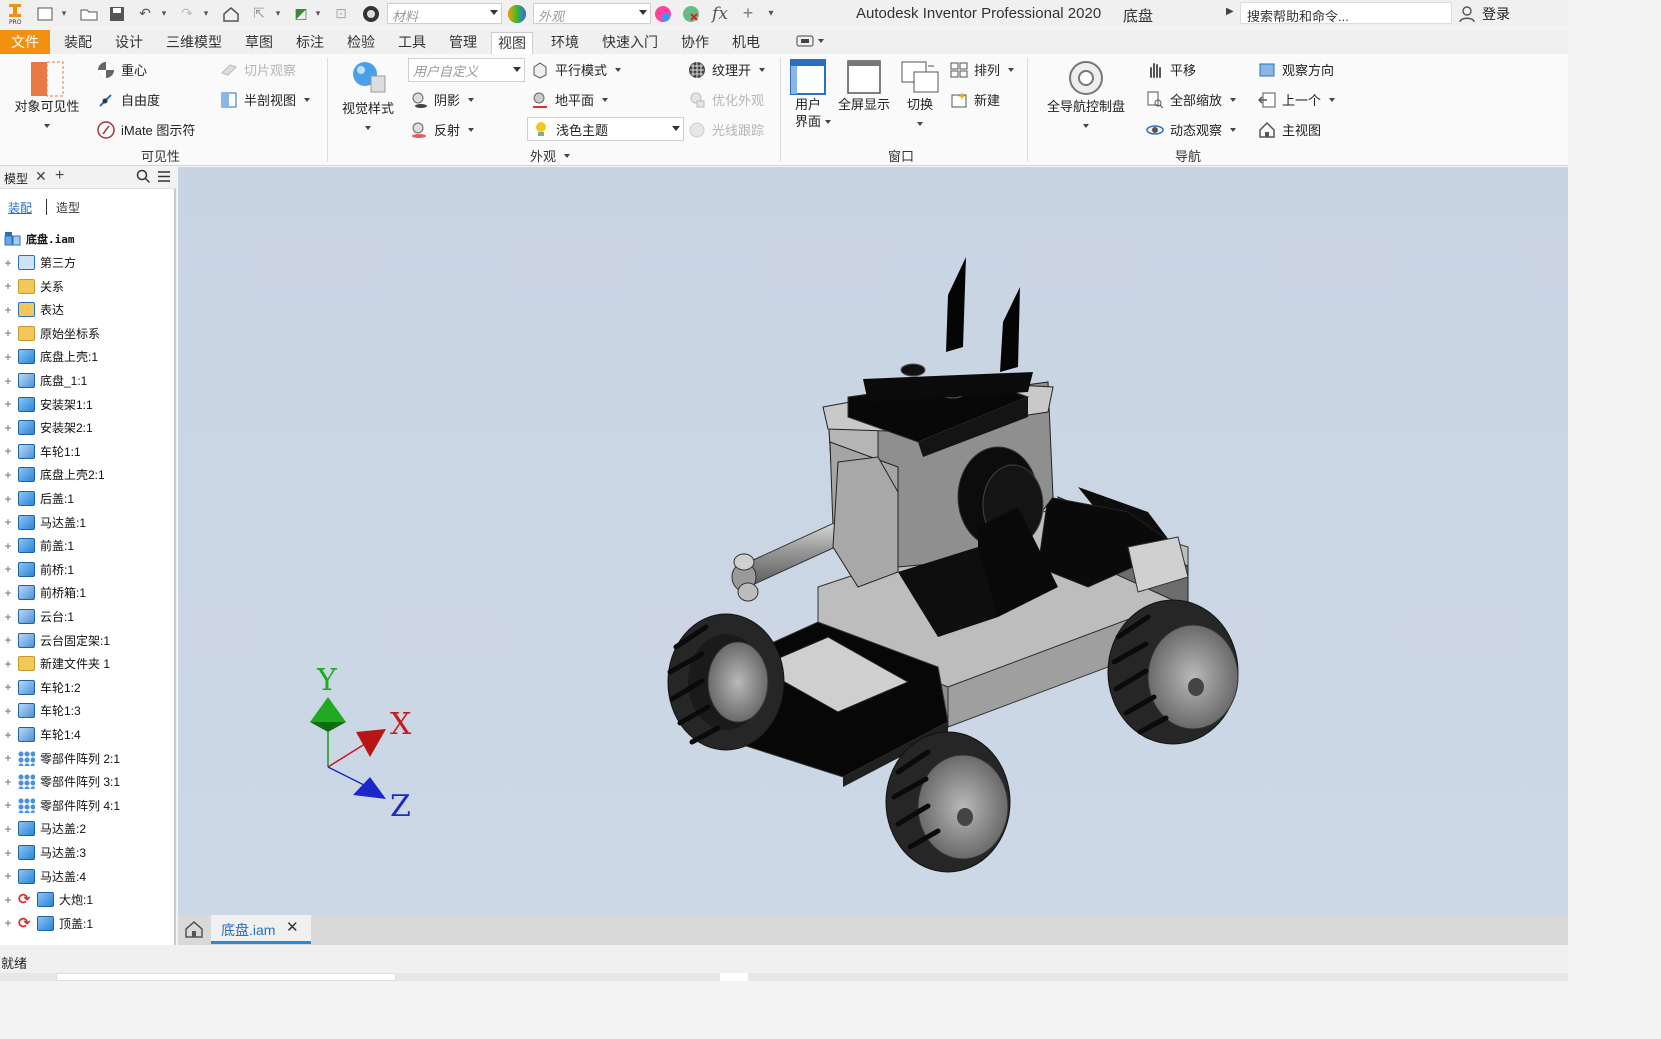 The width and height of the screenshot is (1661, 1039). What do you see at coordinates (691, 13) in the screenshot?
I see `clear-appearance-icon` at bounding box center [691, 13].